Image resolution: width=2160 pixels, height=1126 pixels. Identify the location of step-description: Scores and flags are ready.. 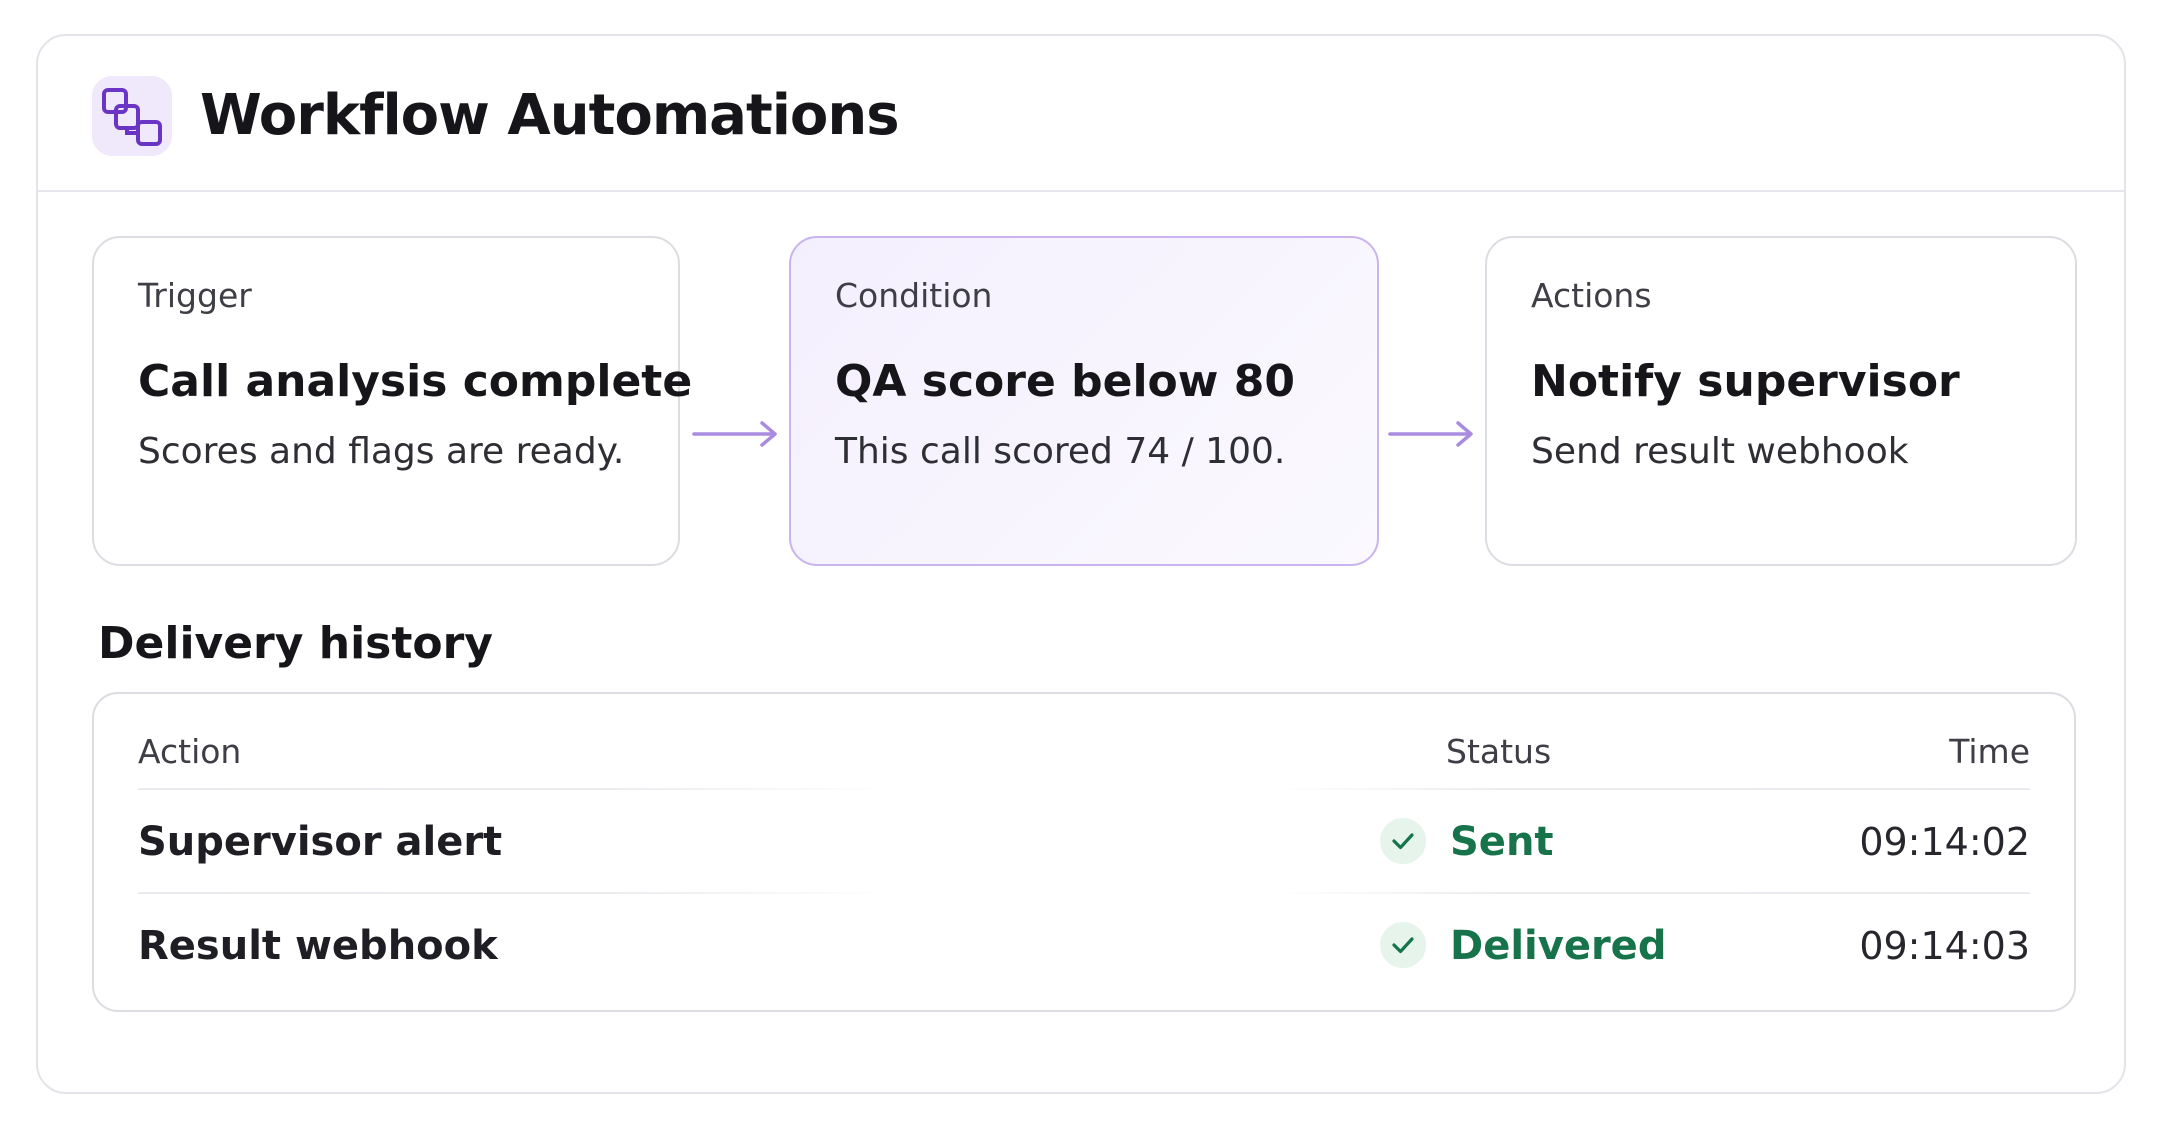
(381, 451).